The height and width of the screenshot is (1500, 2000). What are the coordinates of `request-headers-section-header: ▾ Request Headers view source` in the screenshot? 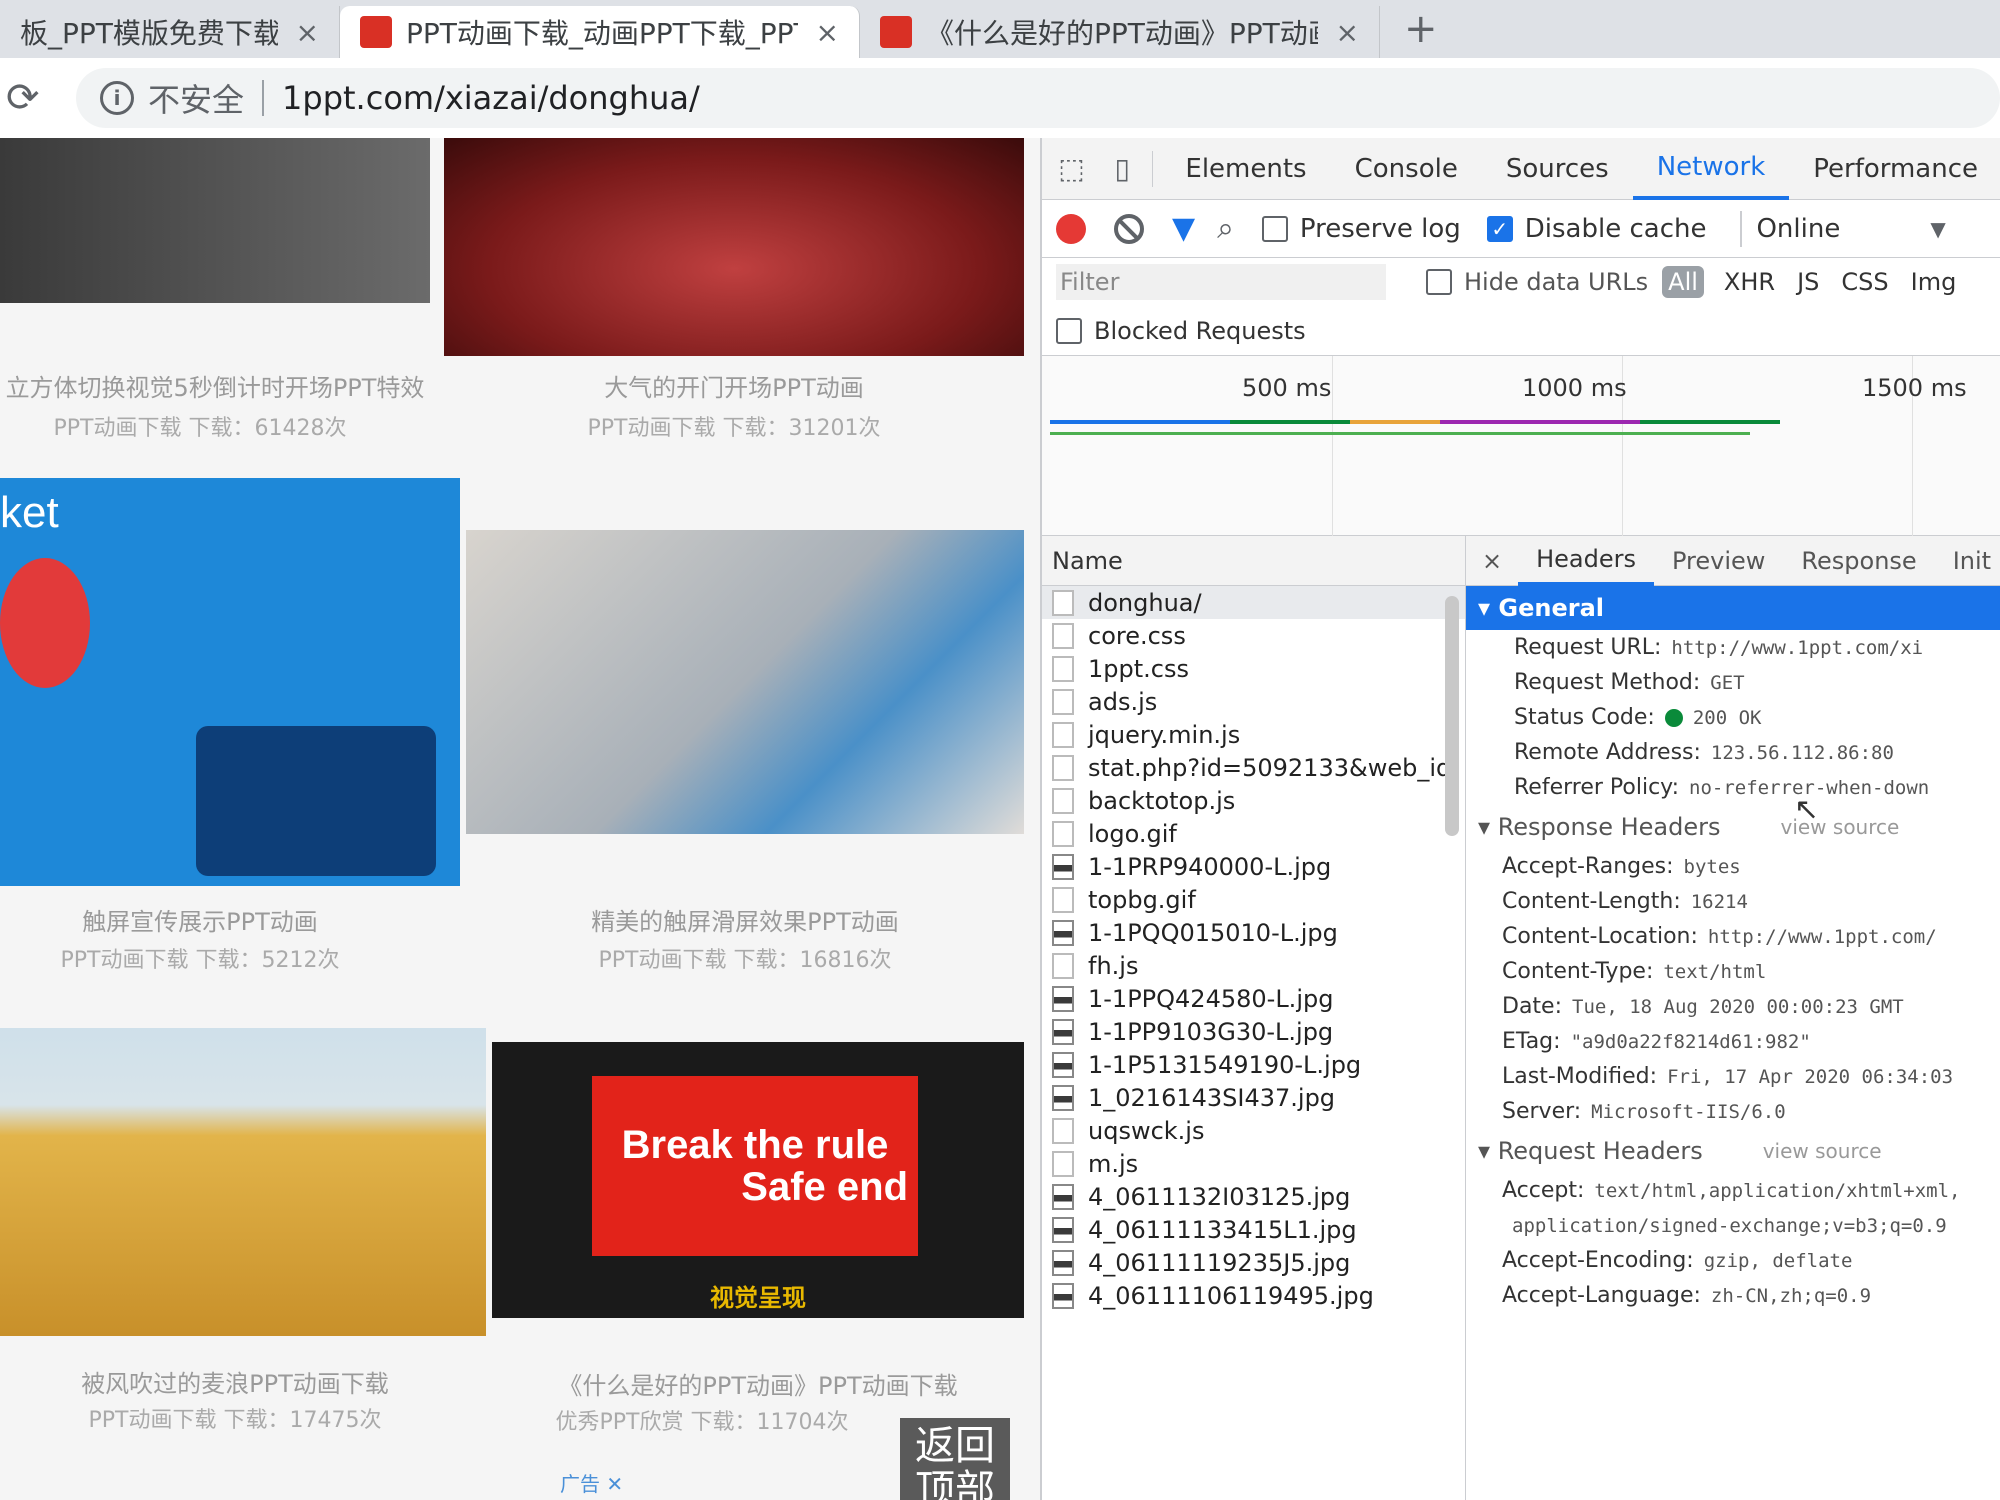 It's located at (1733, 1151).